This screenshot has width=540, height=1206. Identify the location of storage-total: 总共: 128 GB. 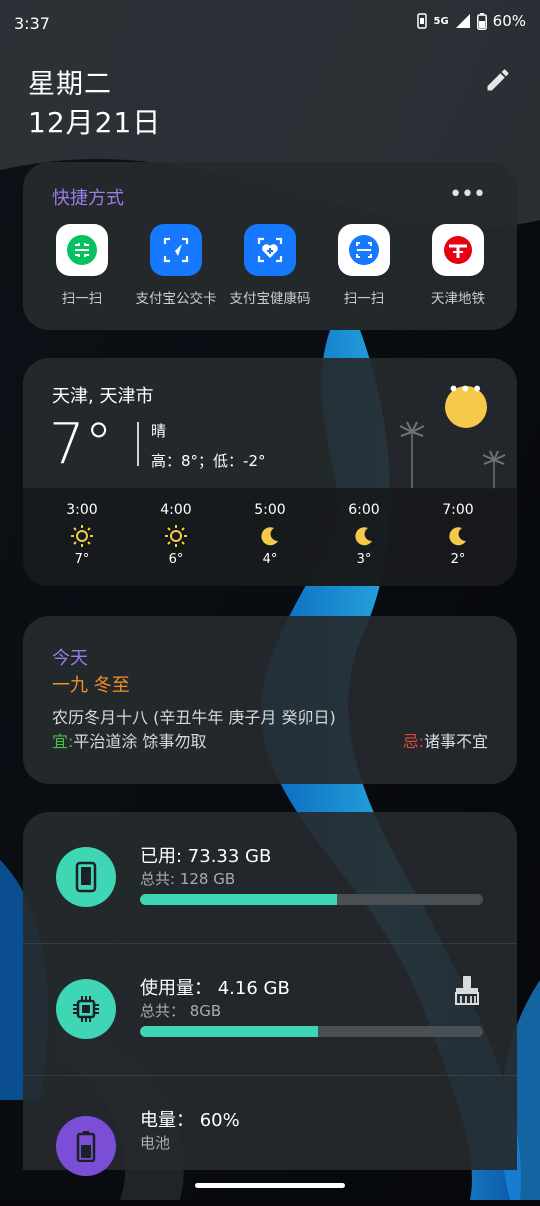
(188, 879).